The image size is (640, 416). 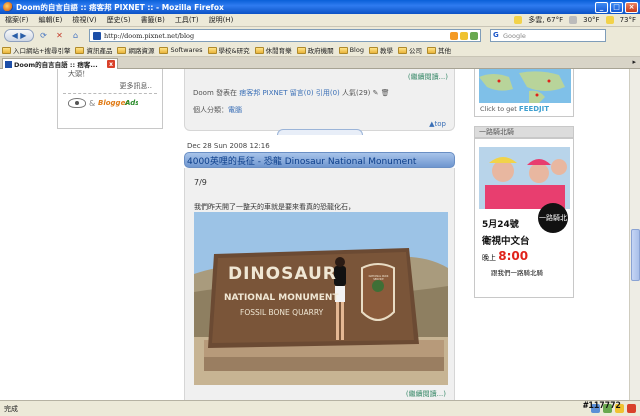 What do you see at coordinates (36, 50) in the screenshot?
I see `bookmark-folder: 入口網站+搜尋引擎` at bounding box center [36, 50].